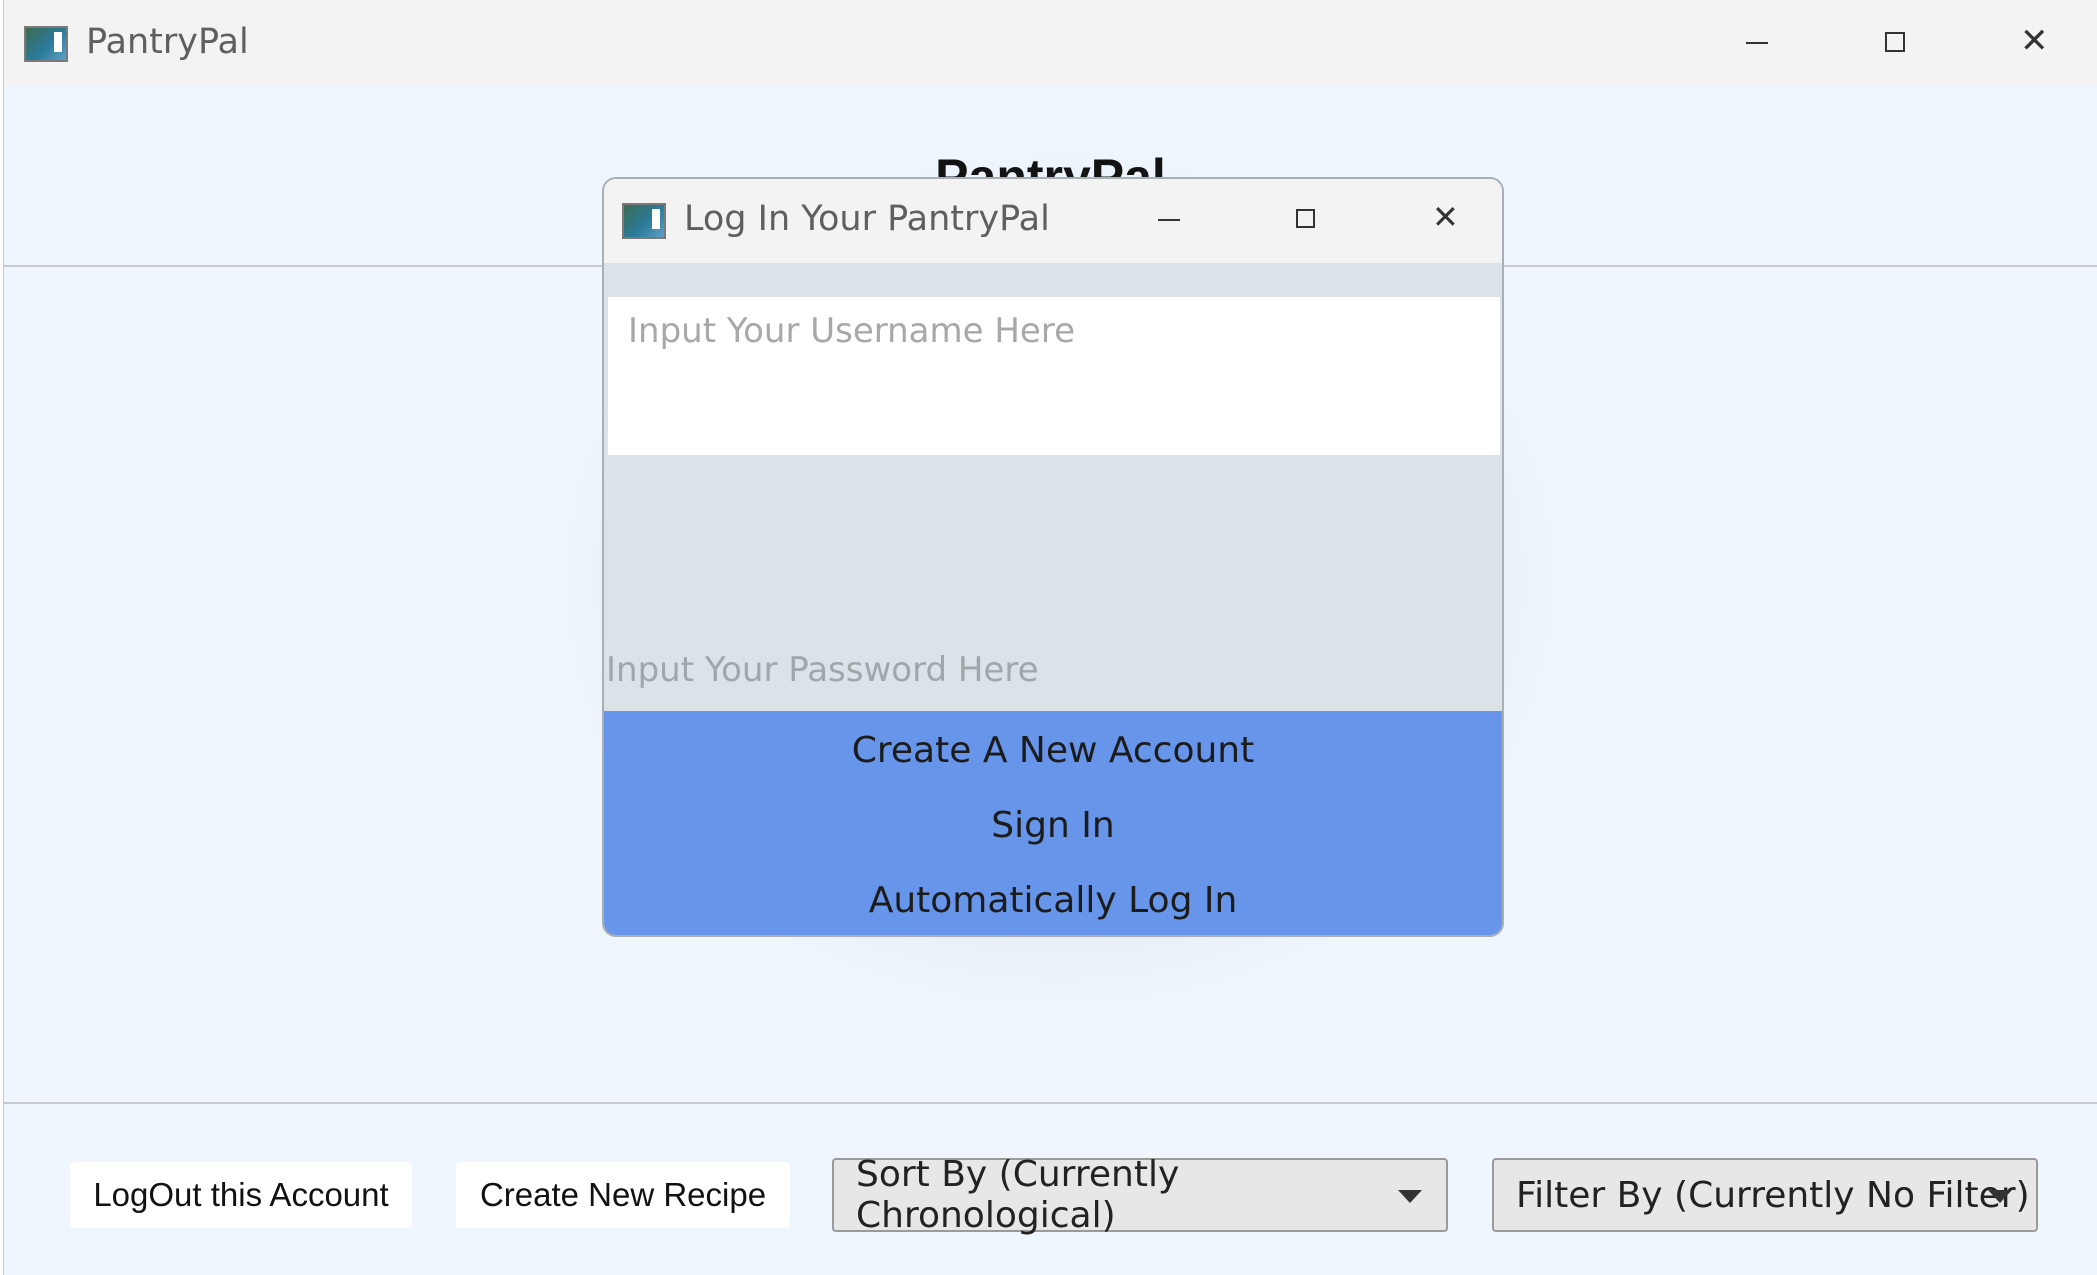 The height and width of the screenshot is (1275, 2097). Describe the element at coordinates (867, 219) in the screenshot. I see `dialog-title: Log In Your PantryPal` at that location.